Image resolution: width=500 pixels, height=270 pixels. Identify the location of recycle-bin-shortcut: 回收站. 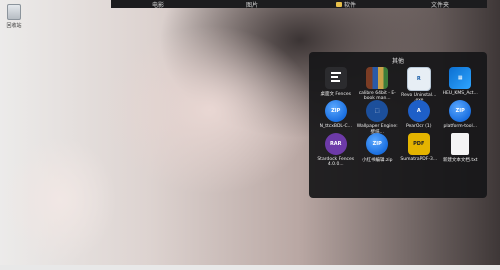
(14, 16).